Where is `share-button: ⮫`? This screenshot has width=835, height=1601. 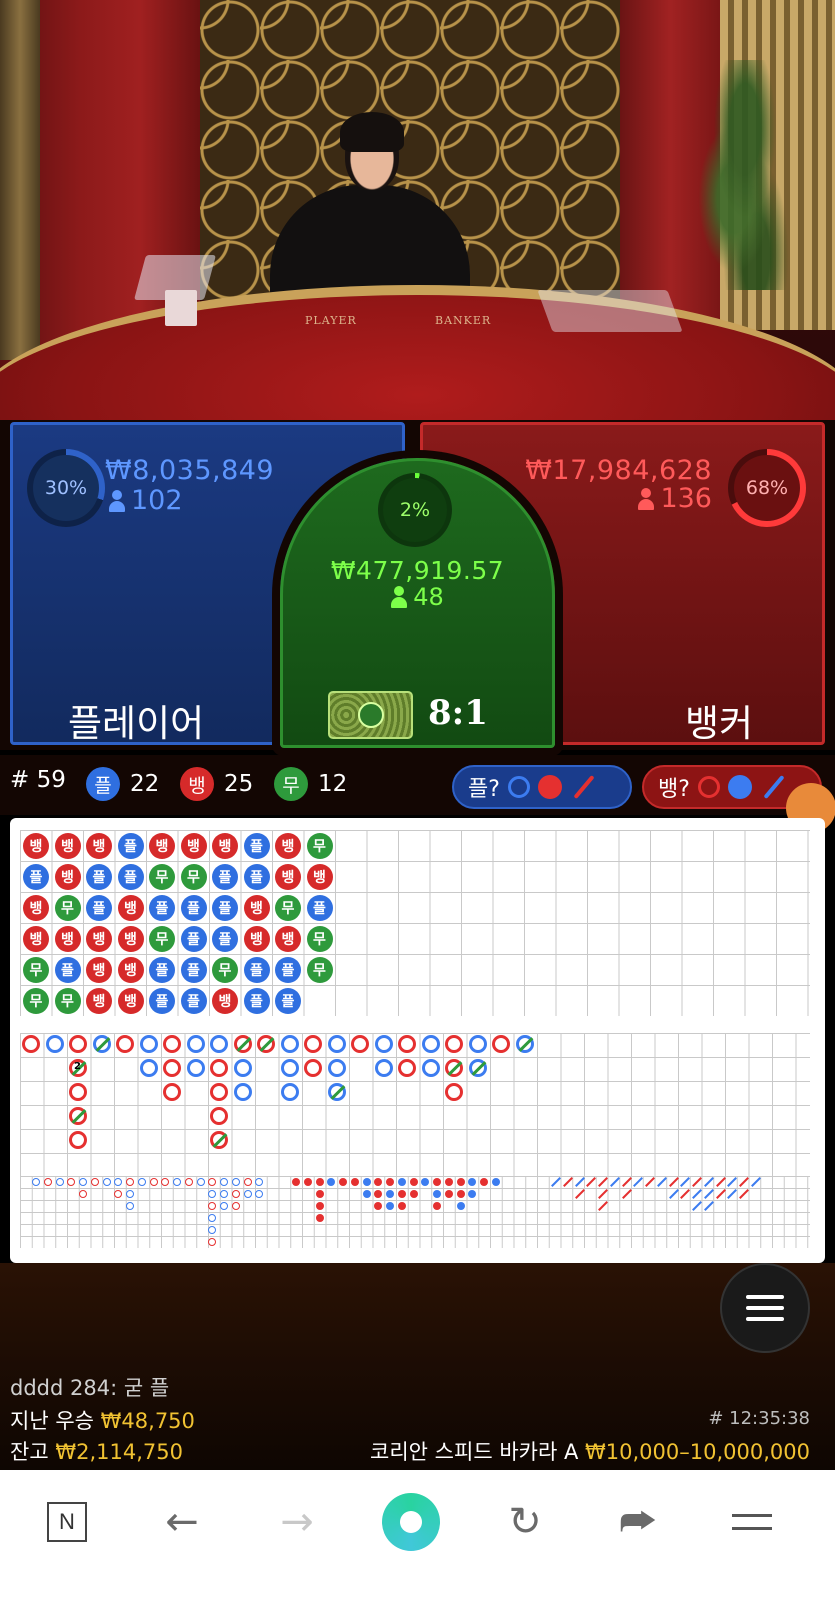
share-button: ⮫ is located at coordinates (638, 1522).